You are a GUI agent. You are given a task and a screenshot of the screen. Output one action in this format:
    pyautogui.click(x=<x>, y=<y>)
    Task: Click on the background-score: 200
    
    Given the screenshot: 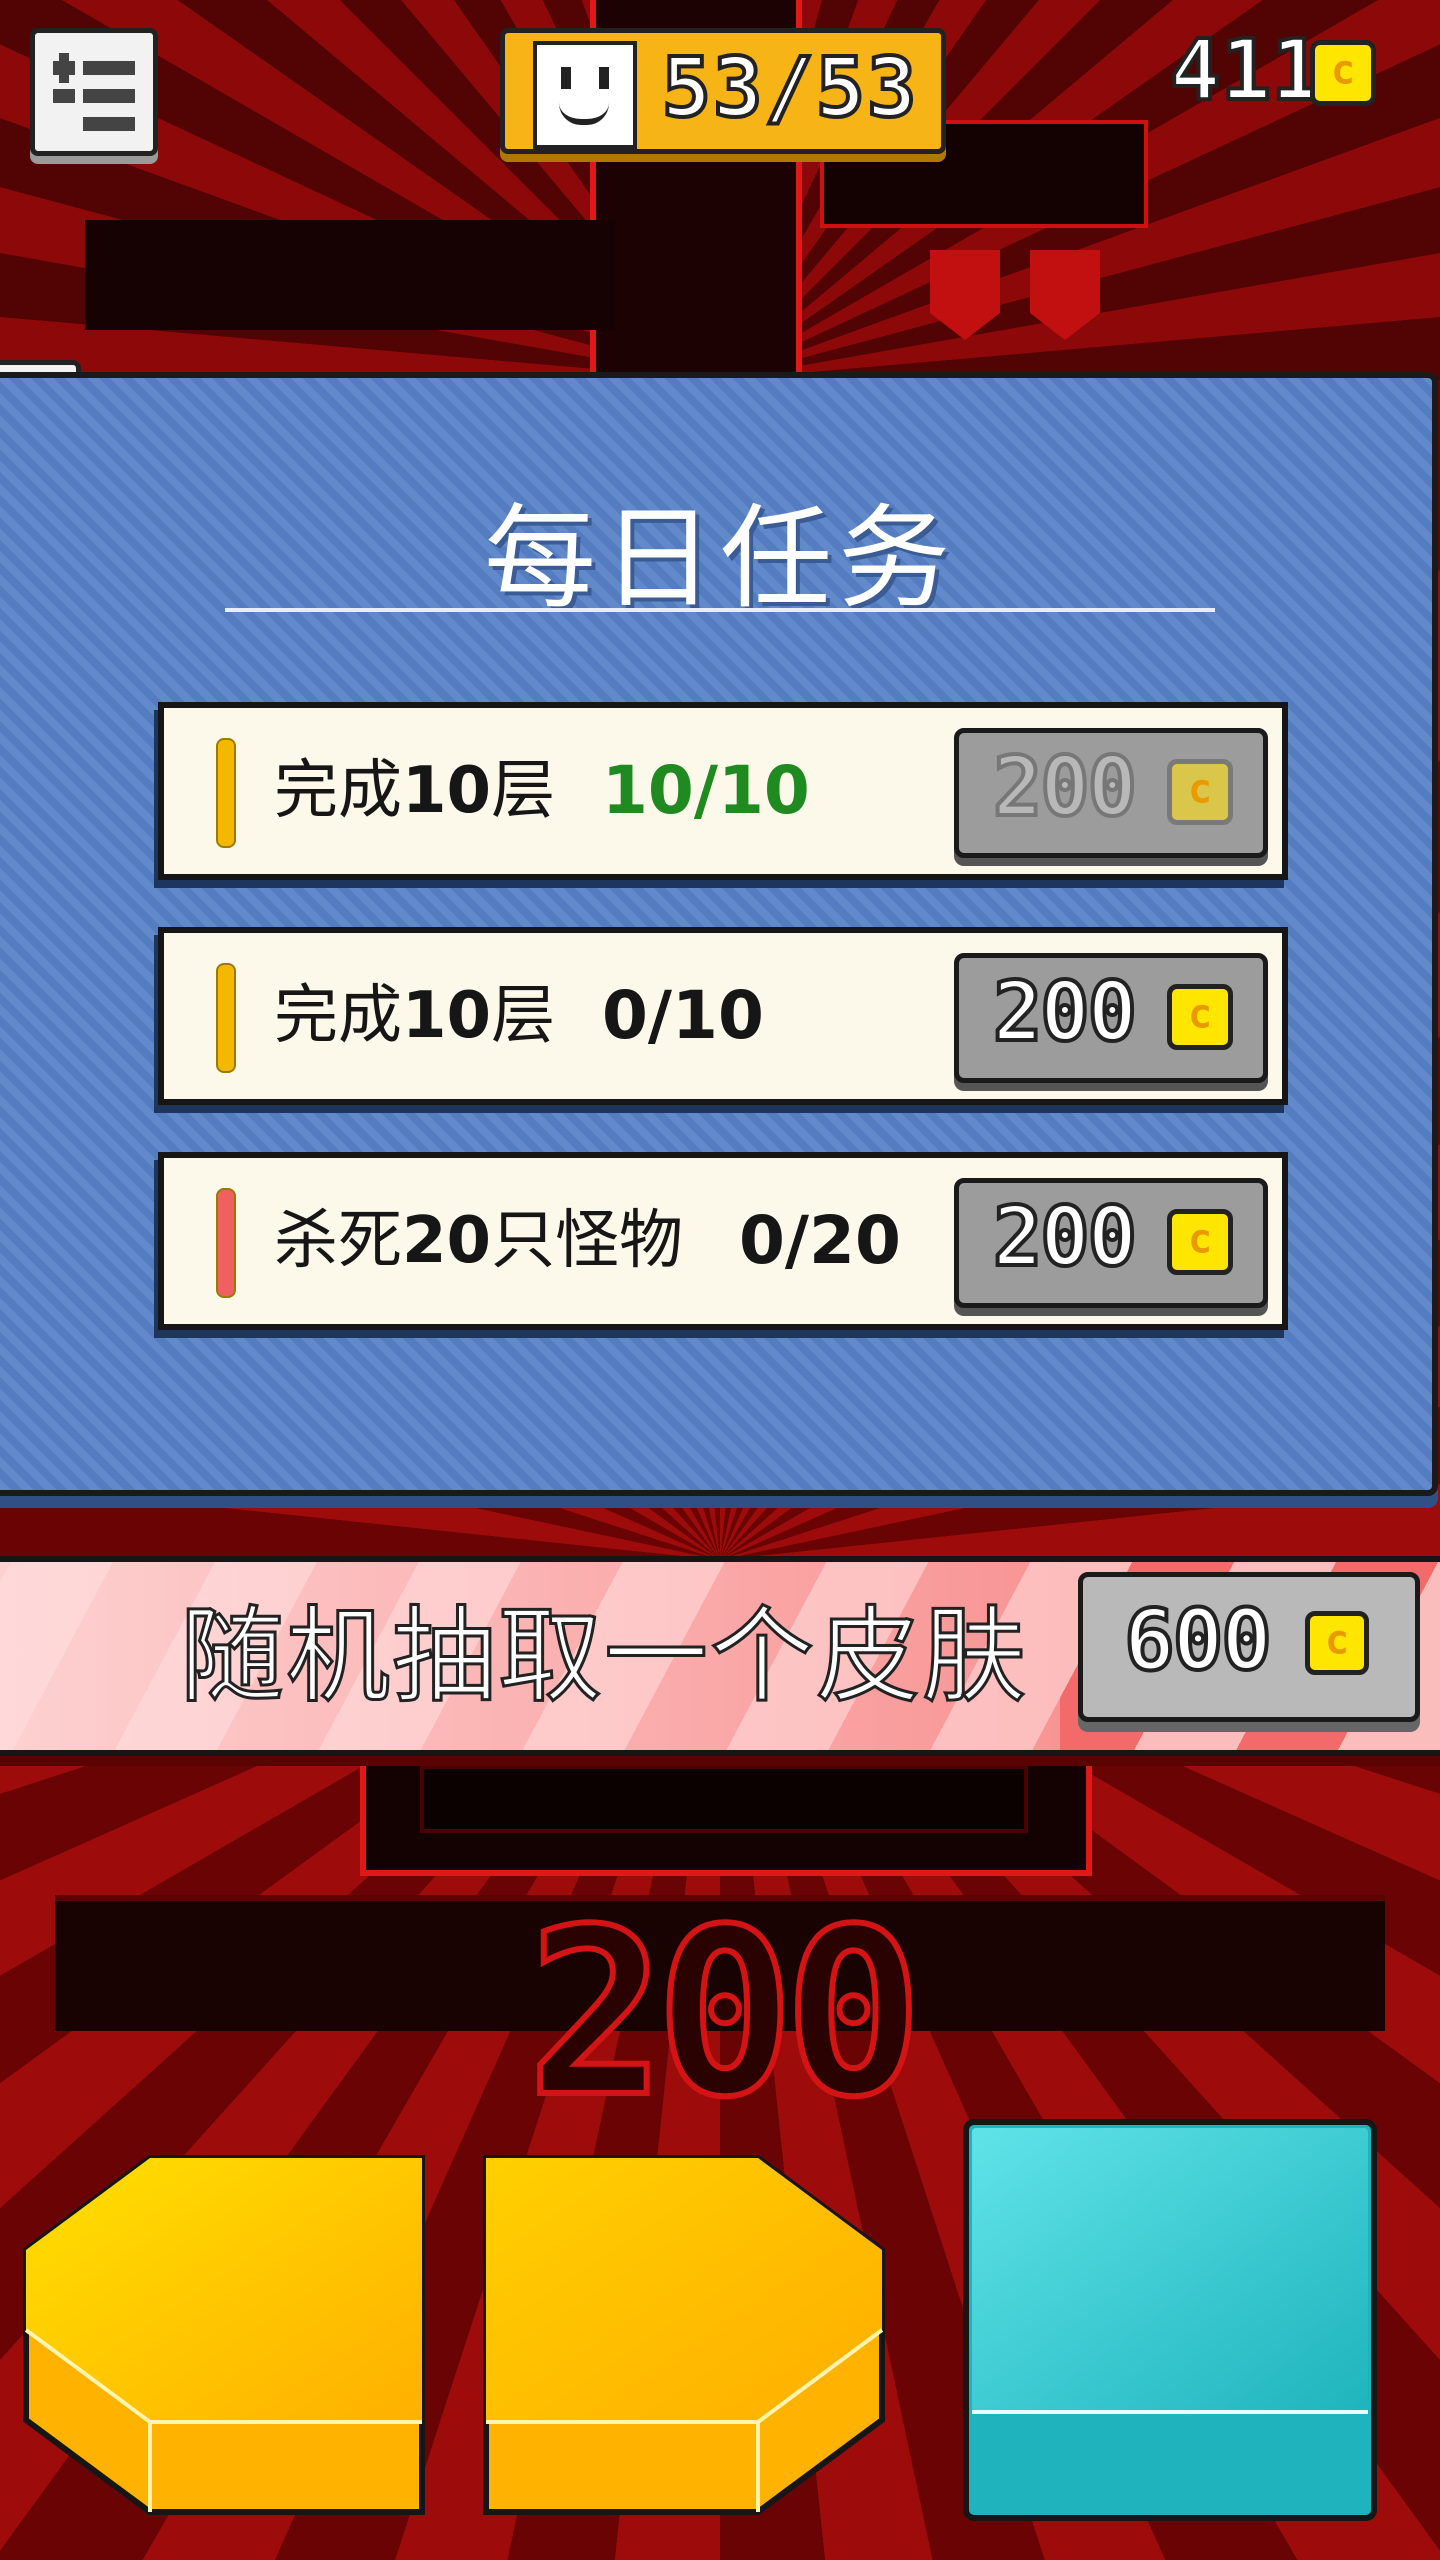 What is the action you would take?
    pyautogui.click(x=724, y=2014)
    